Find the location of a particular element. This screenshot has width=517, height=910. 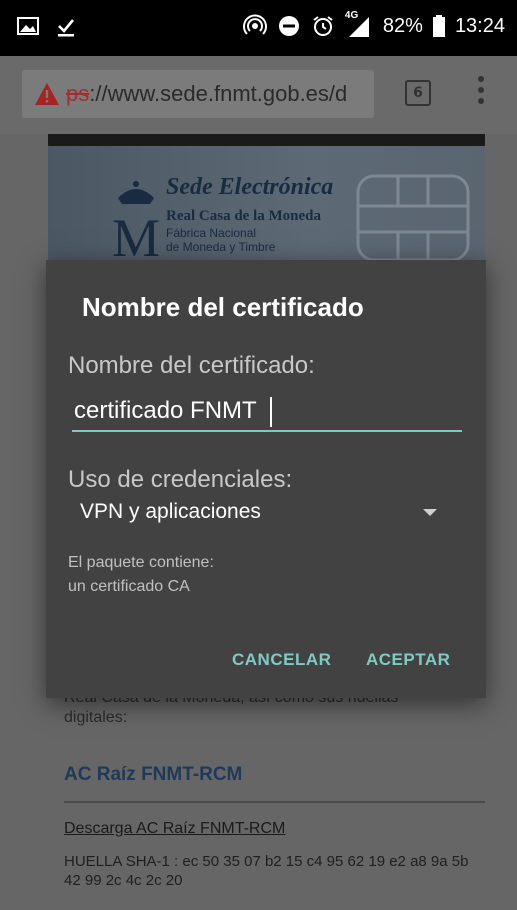

usage-dropdown: VPN y aplicaciones is located at coordinates (170, 512).